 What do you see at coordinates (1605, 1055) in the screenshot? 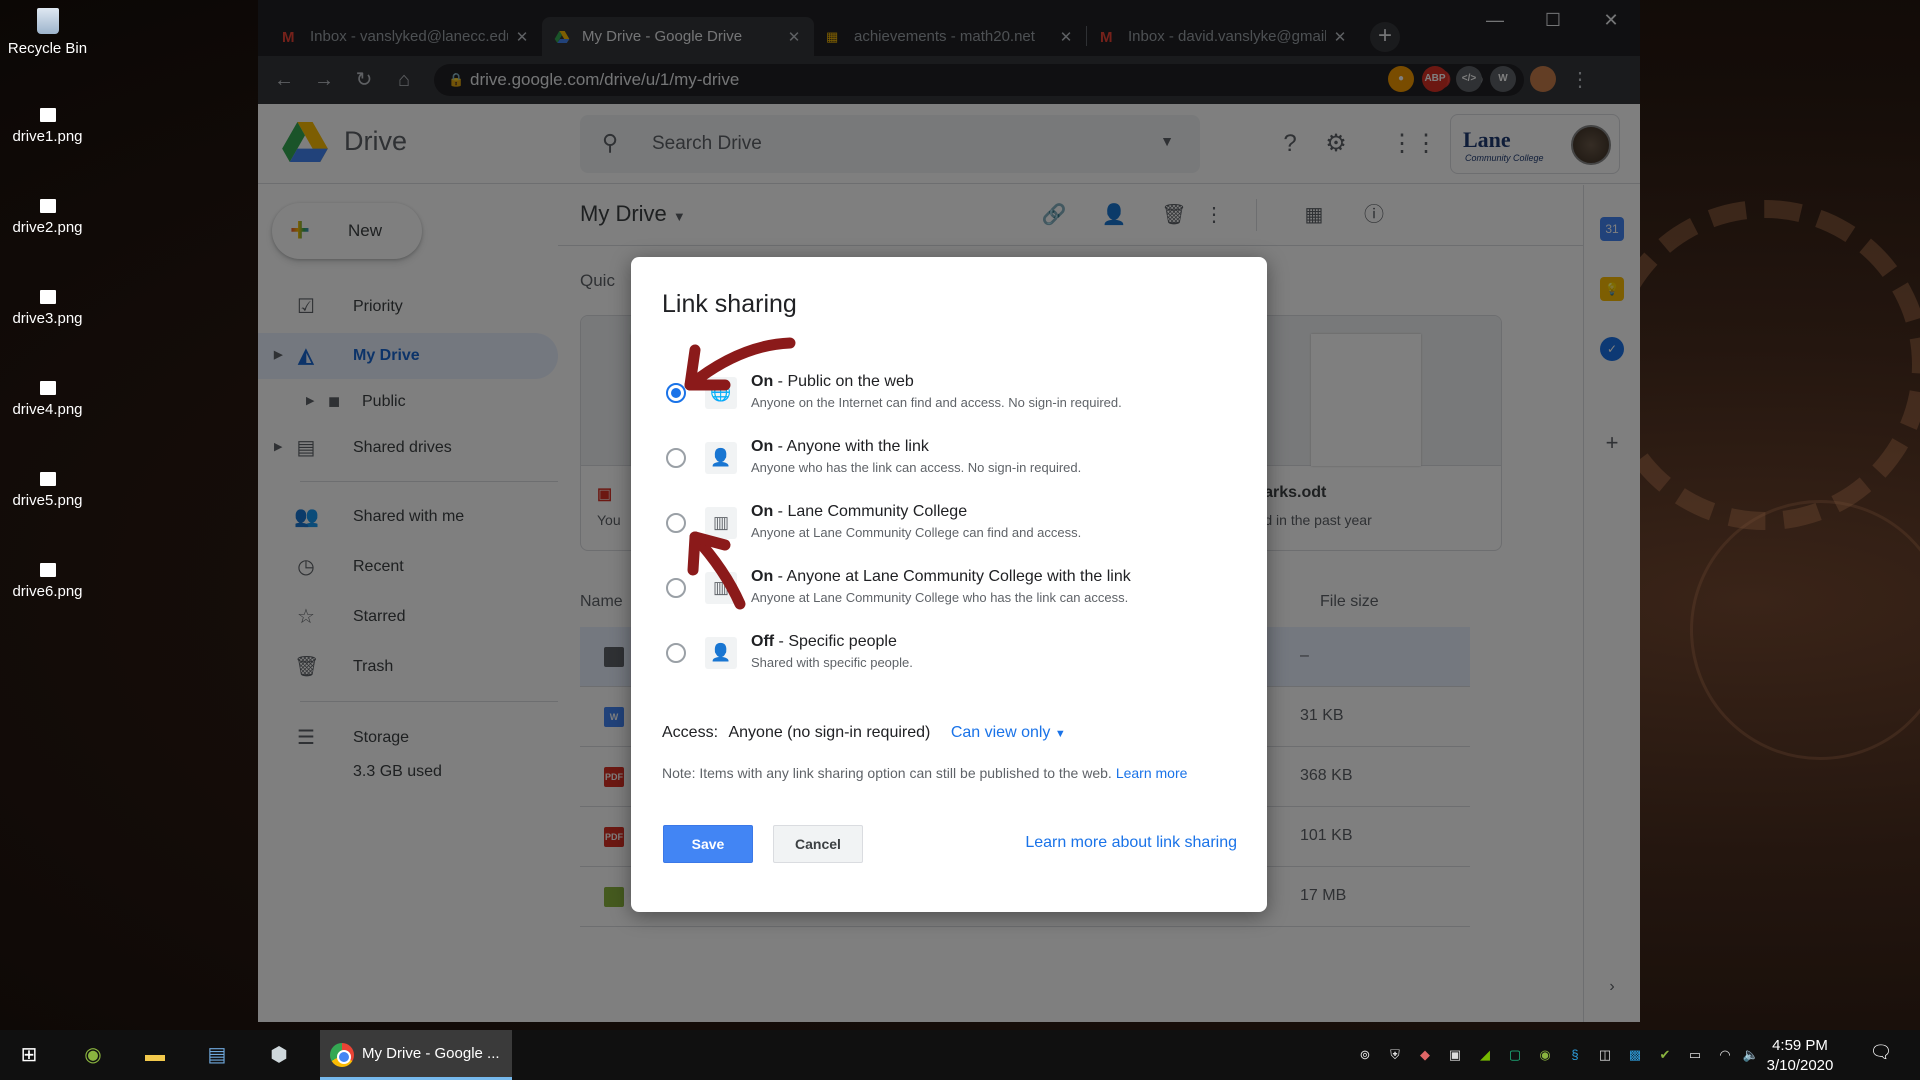
I see `tray-icon: ◫` at bounding box center [1605, 1055].